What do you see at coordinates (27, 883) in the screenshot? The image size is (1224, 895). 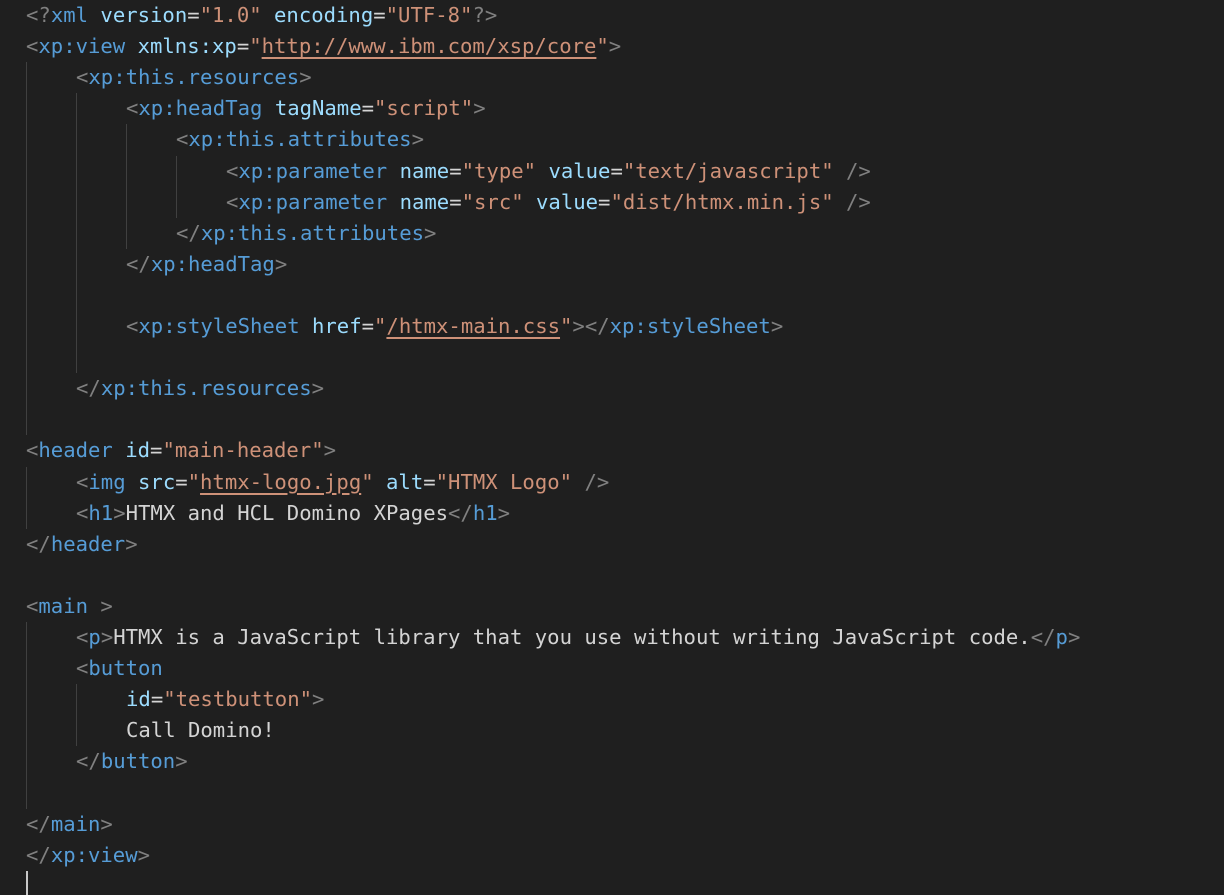 I see `text-cursor` at bounding box center [27, 883].